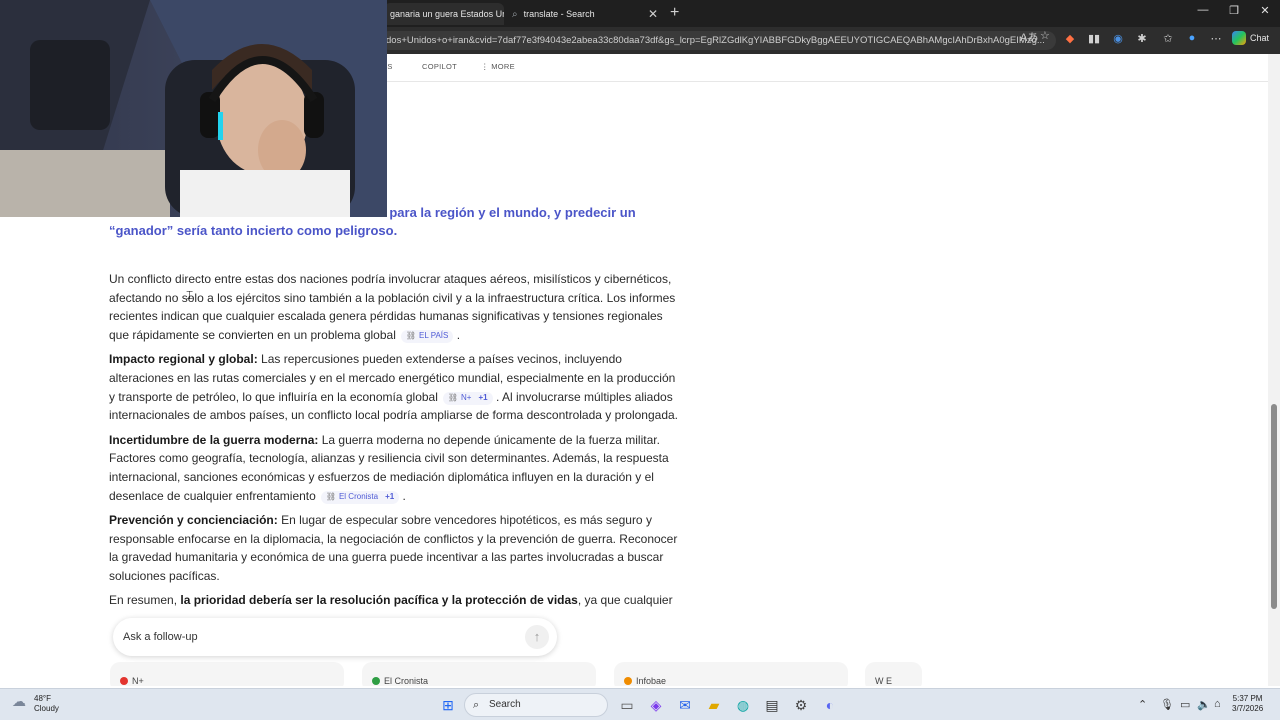  What do you see at coordinates (801, 705) in the screenshot?
I see `steam-icon: ⚙` at bounding box center [801, 705].